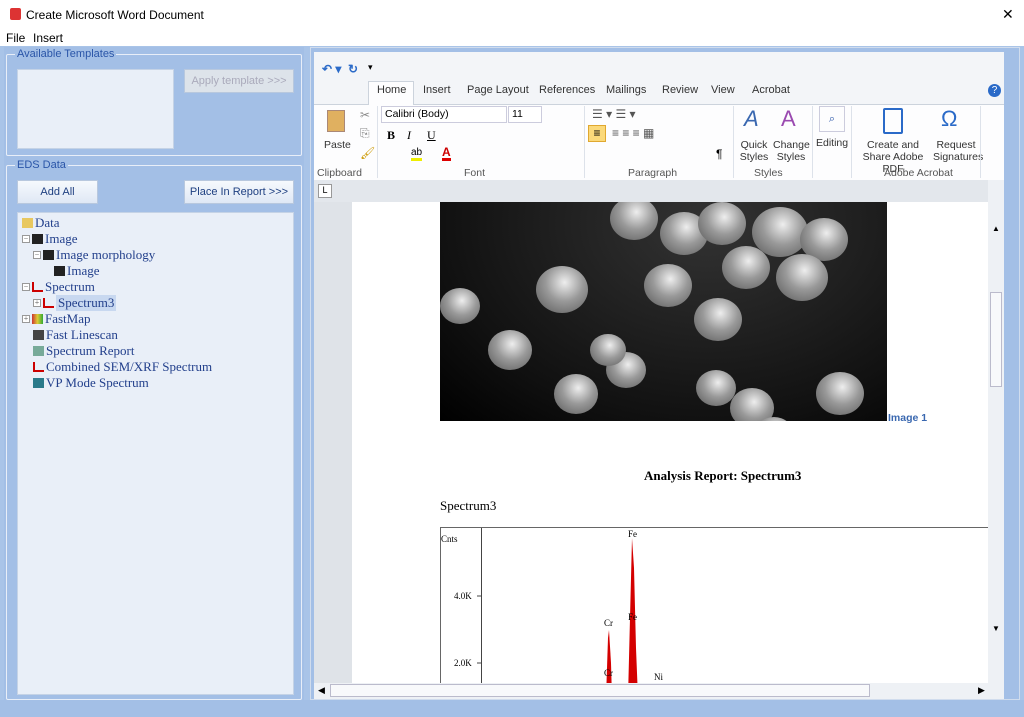 Image resolution: width=1024 pixels, height=717 pixels. What do you see at coordinates (95, 109) in the screenshot?
I see `templates-list` at bounding box center [95, 109].